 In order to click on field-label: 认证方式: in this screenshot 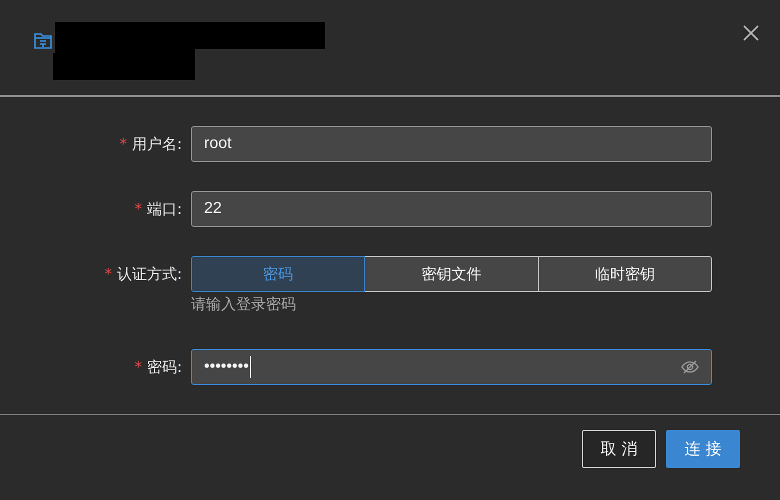, I will do `click(149, 274)`.